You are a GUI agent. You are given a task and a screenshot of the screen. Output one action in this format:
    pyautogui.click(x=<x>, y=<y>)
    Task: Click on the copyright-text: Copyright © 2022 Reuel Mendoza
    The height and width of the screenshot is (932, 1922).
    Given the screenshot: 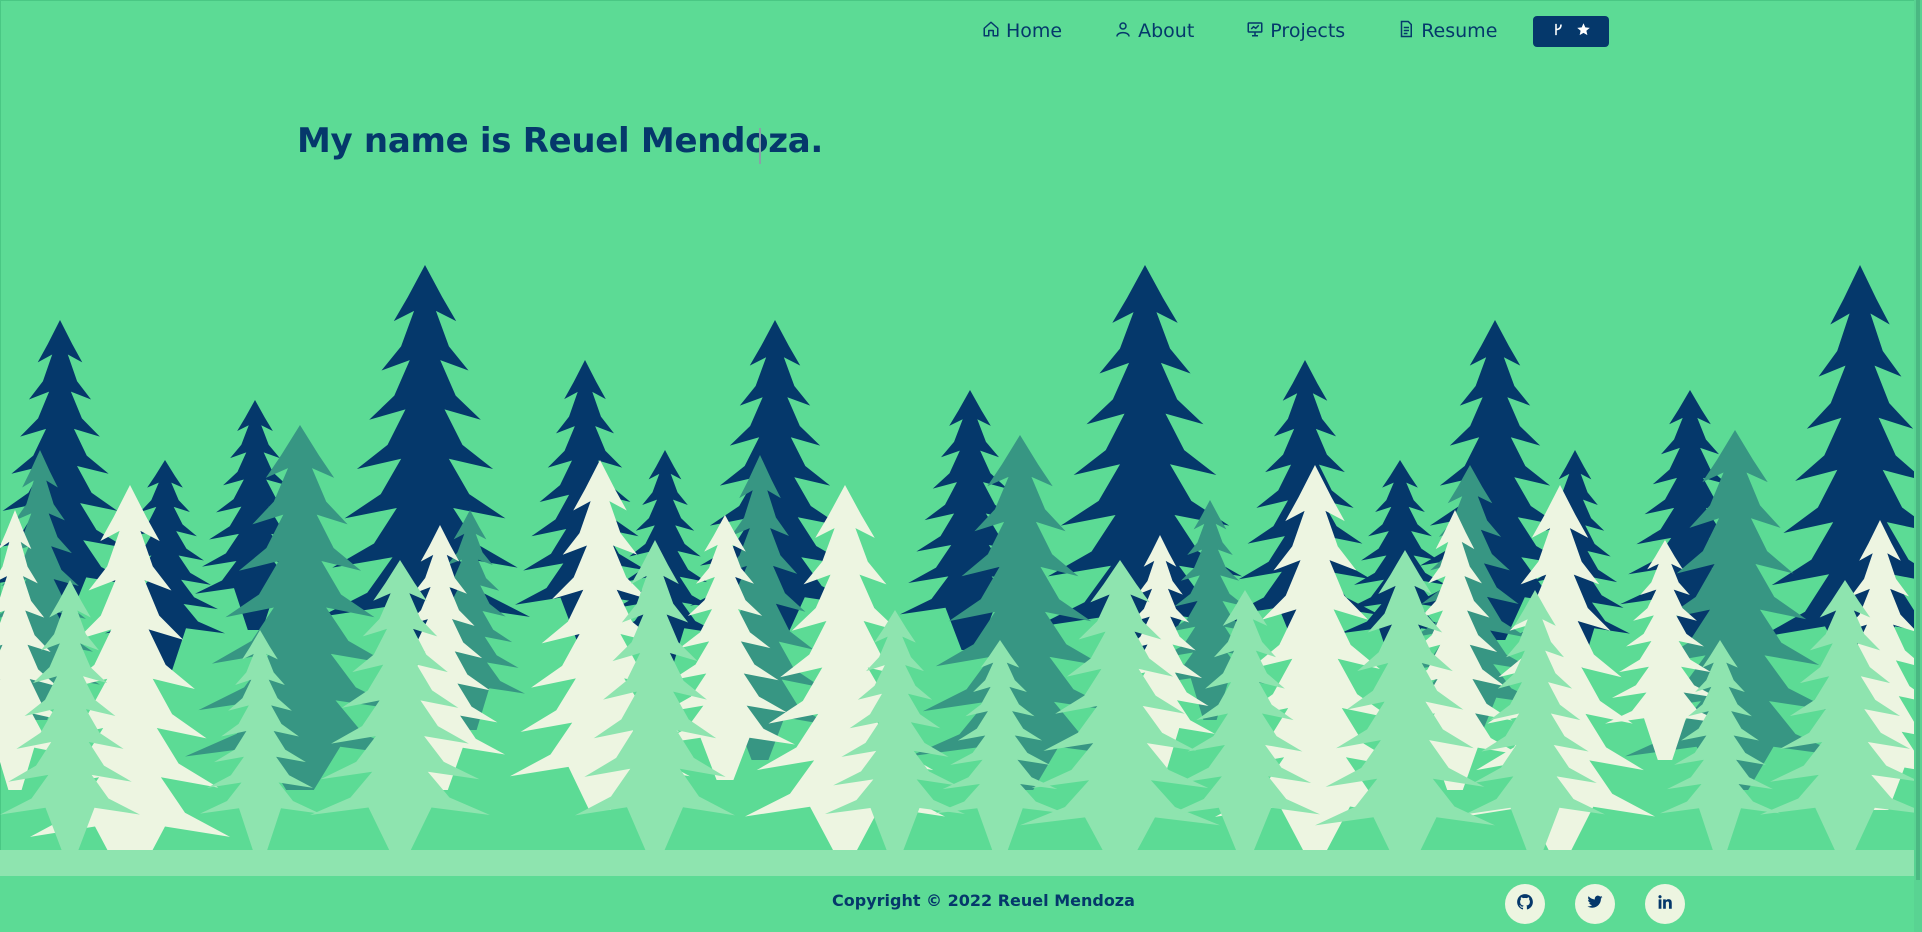 What is the action you would take?
    pyautogui.click(x=983, y=900)
    